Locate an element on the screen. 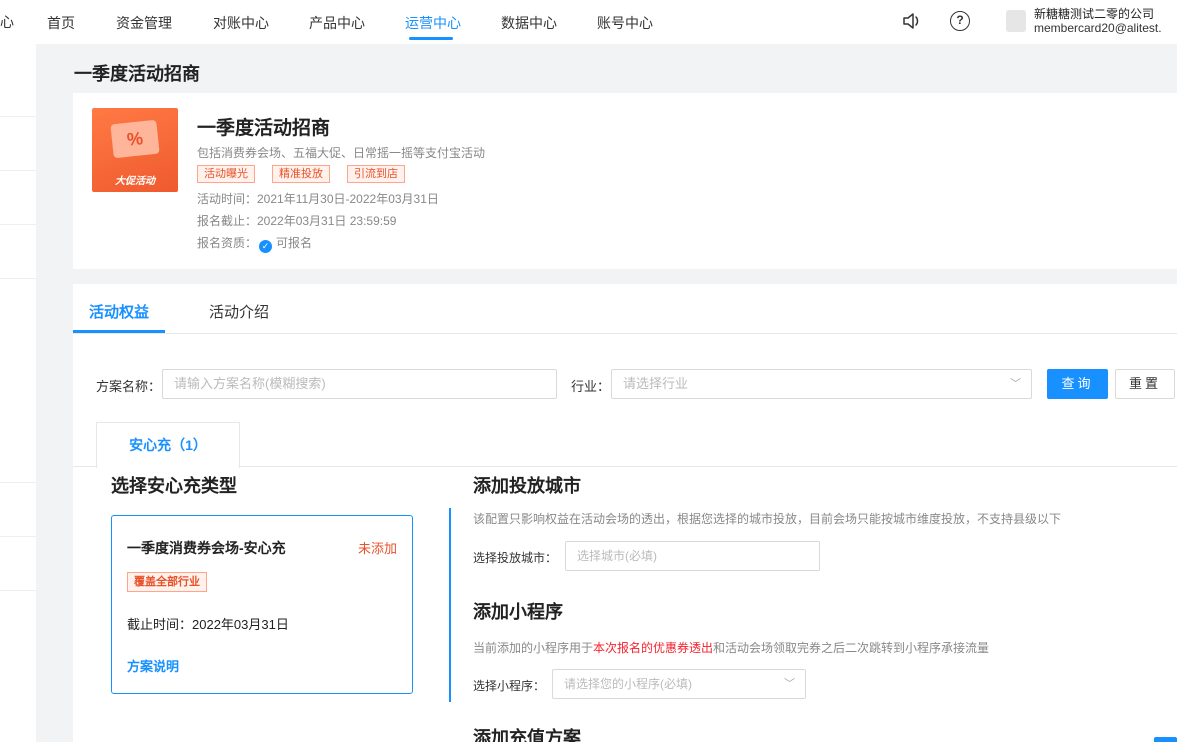 The width and height of the screenshot is (1177, 742). industry-select: 请选择行业 ﹀ is located at coordinates (821, 384).